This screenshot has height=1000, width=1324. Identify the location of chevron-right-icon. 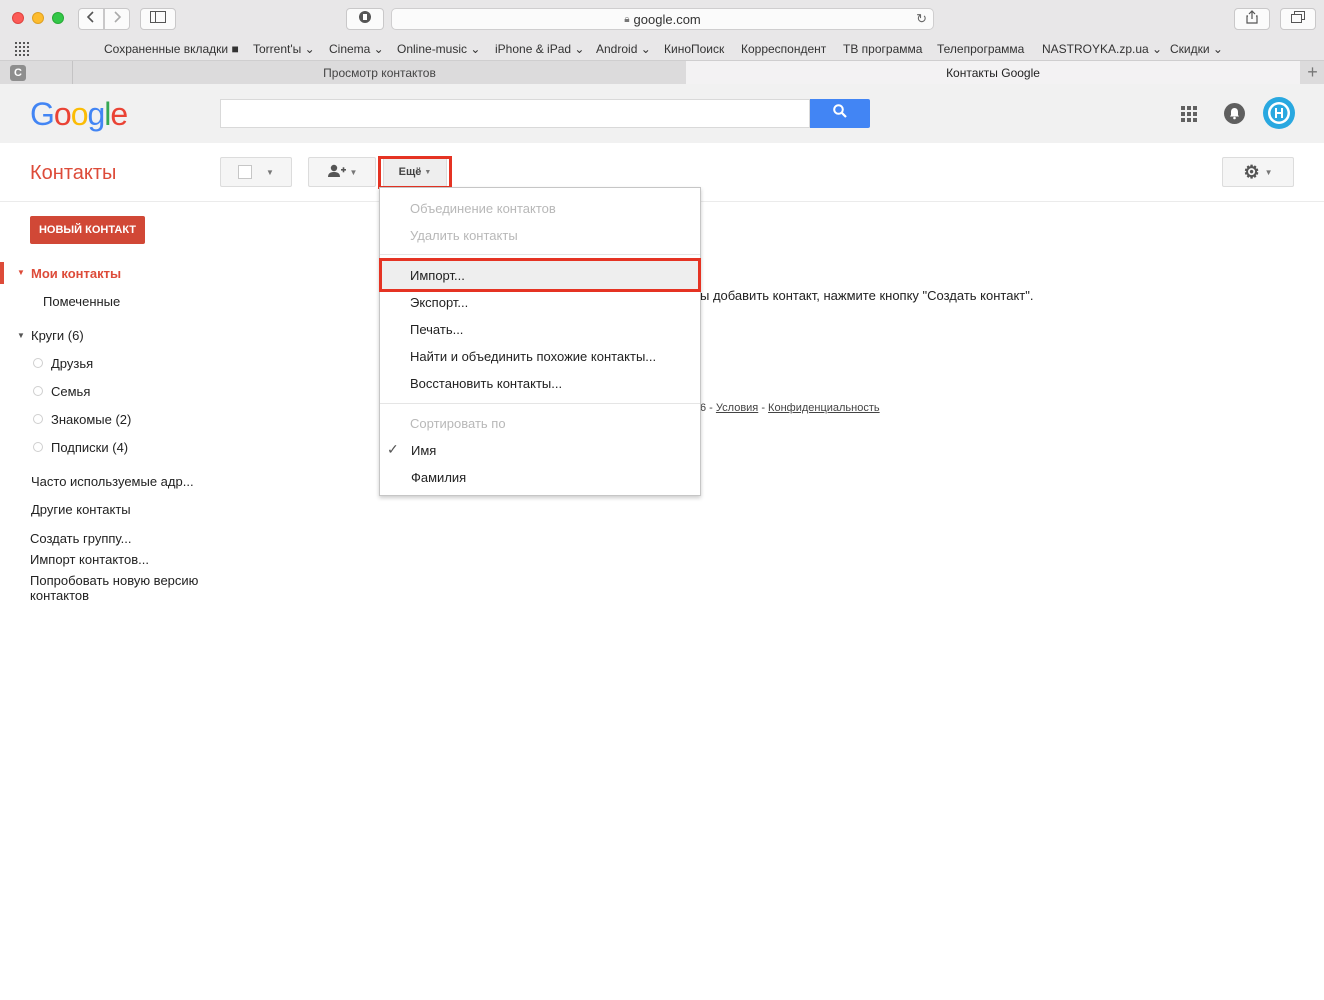
(117, 19).